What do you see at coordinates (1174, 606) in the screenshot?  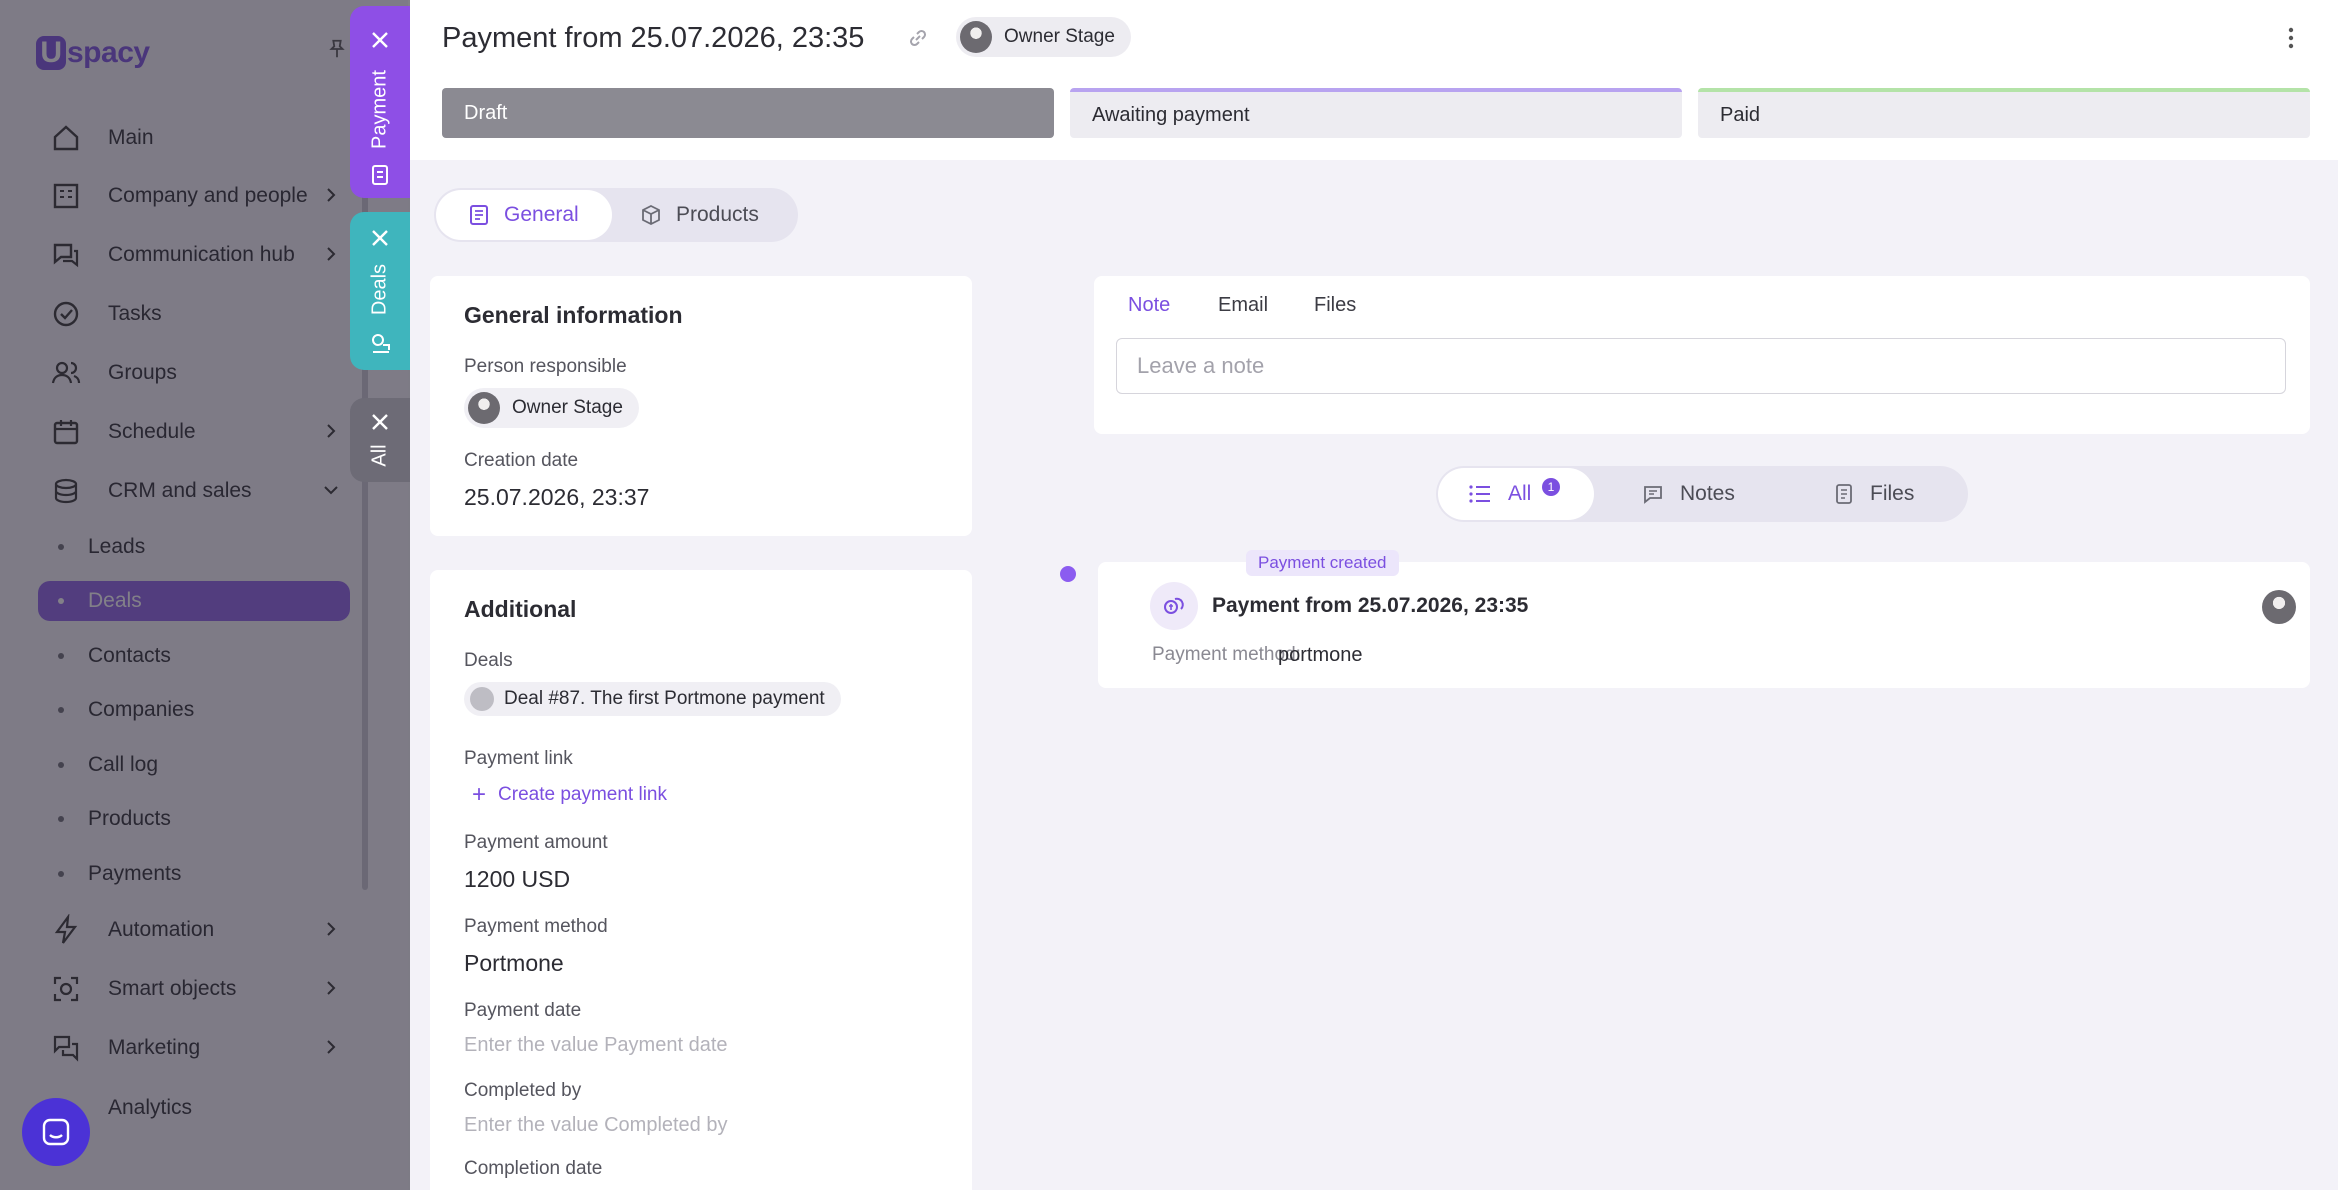 I see `payment-icon` at bounding box center [1174, 606].